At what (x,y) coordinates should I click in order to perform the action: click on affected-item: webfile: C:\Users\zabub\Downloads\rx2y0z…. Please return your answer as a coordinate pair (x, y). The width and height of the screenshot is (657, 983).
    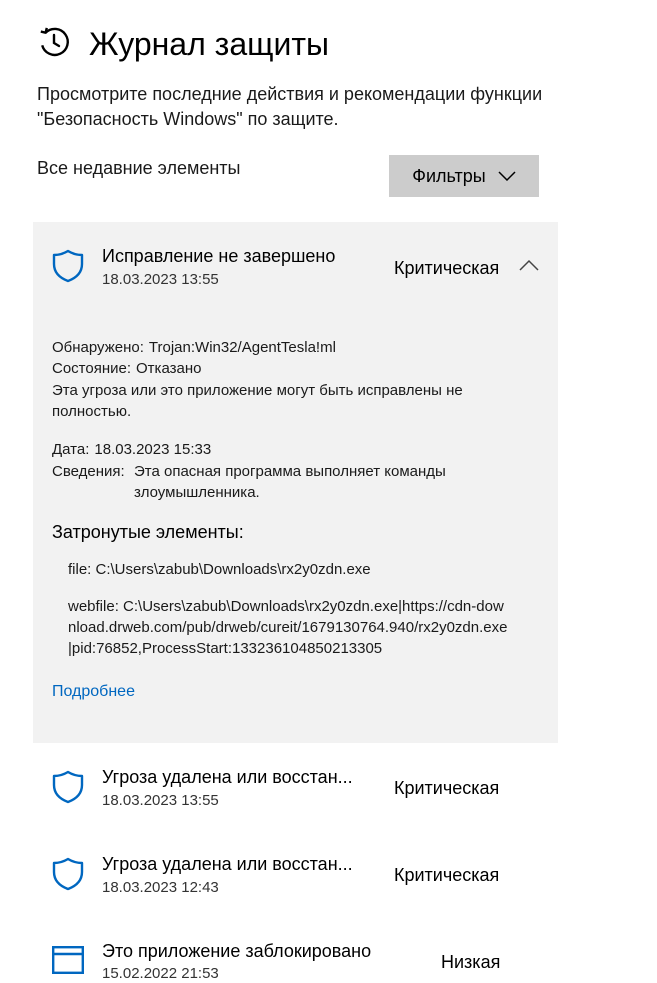
    Looking at the image, I should click on (288, 627).